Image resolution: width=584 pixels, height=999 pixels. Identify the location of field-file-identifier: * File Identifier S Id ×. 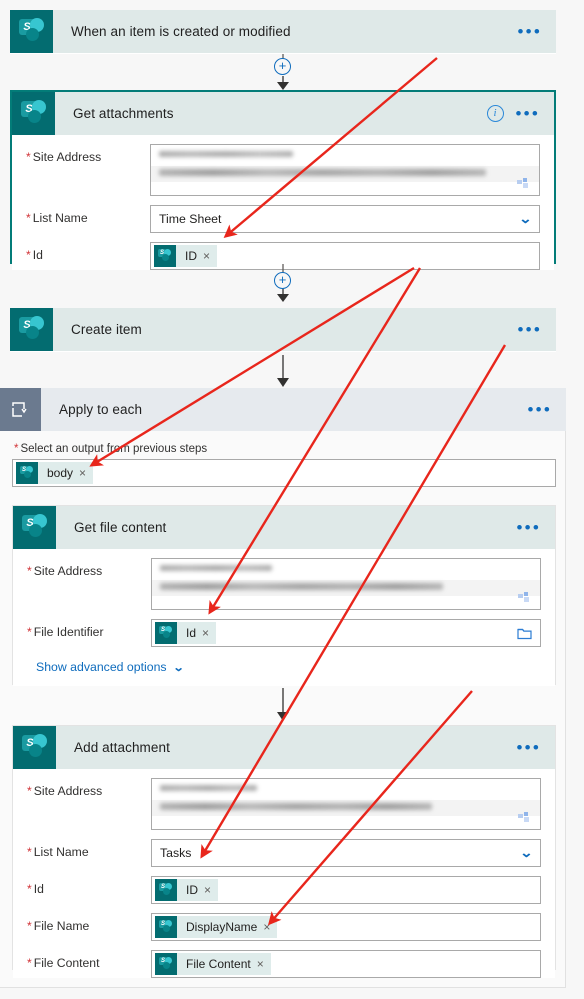
(284, 628).